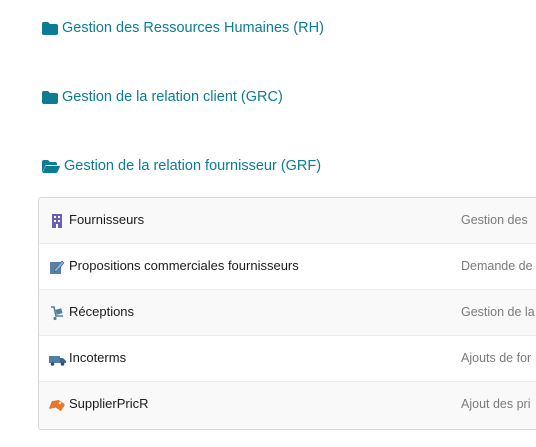 This screenshot has height=447, width=536. Describe the element at coordinates (109, 403) in the screenshot. I see `item-label: SupplierPricR` at that location.